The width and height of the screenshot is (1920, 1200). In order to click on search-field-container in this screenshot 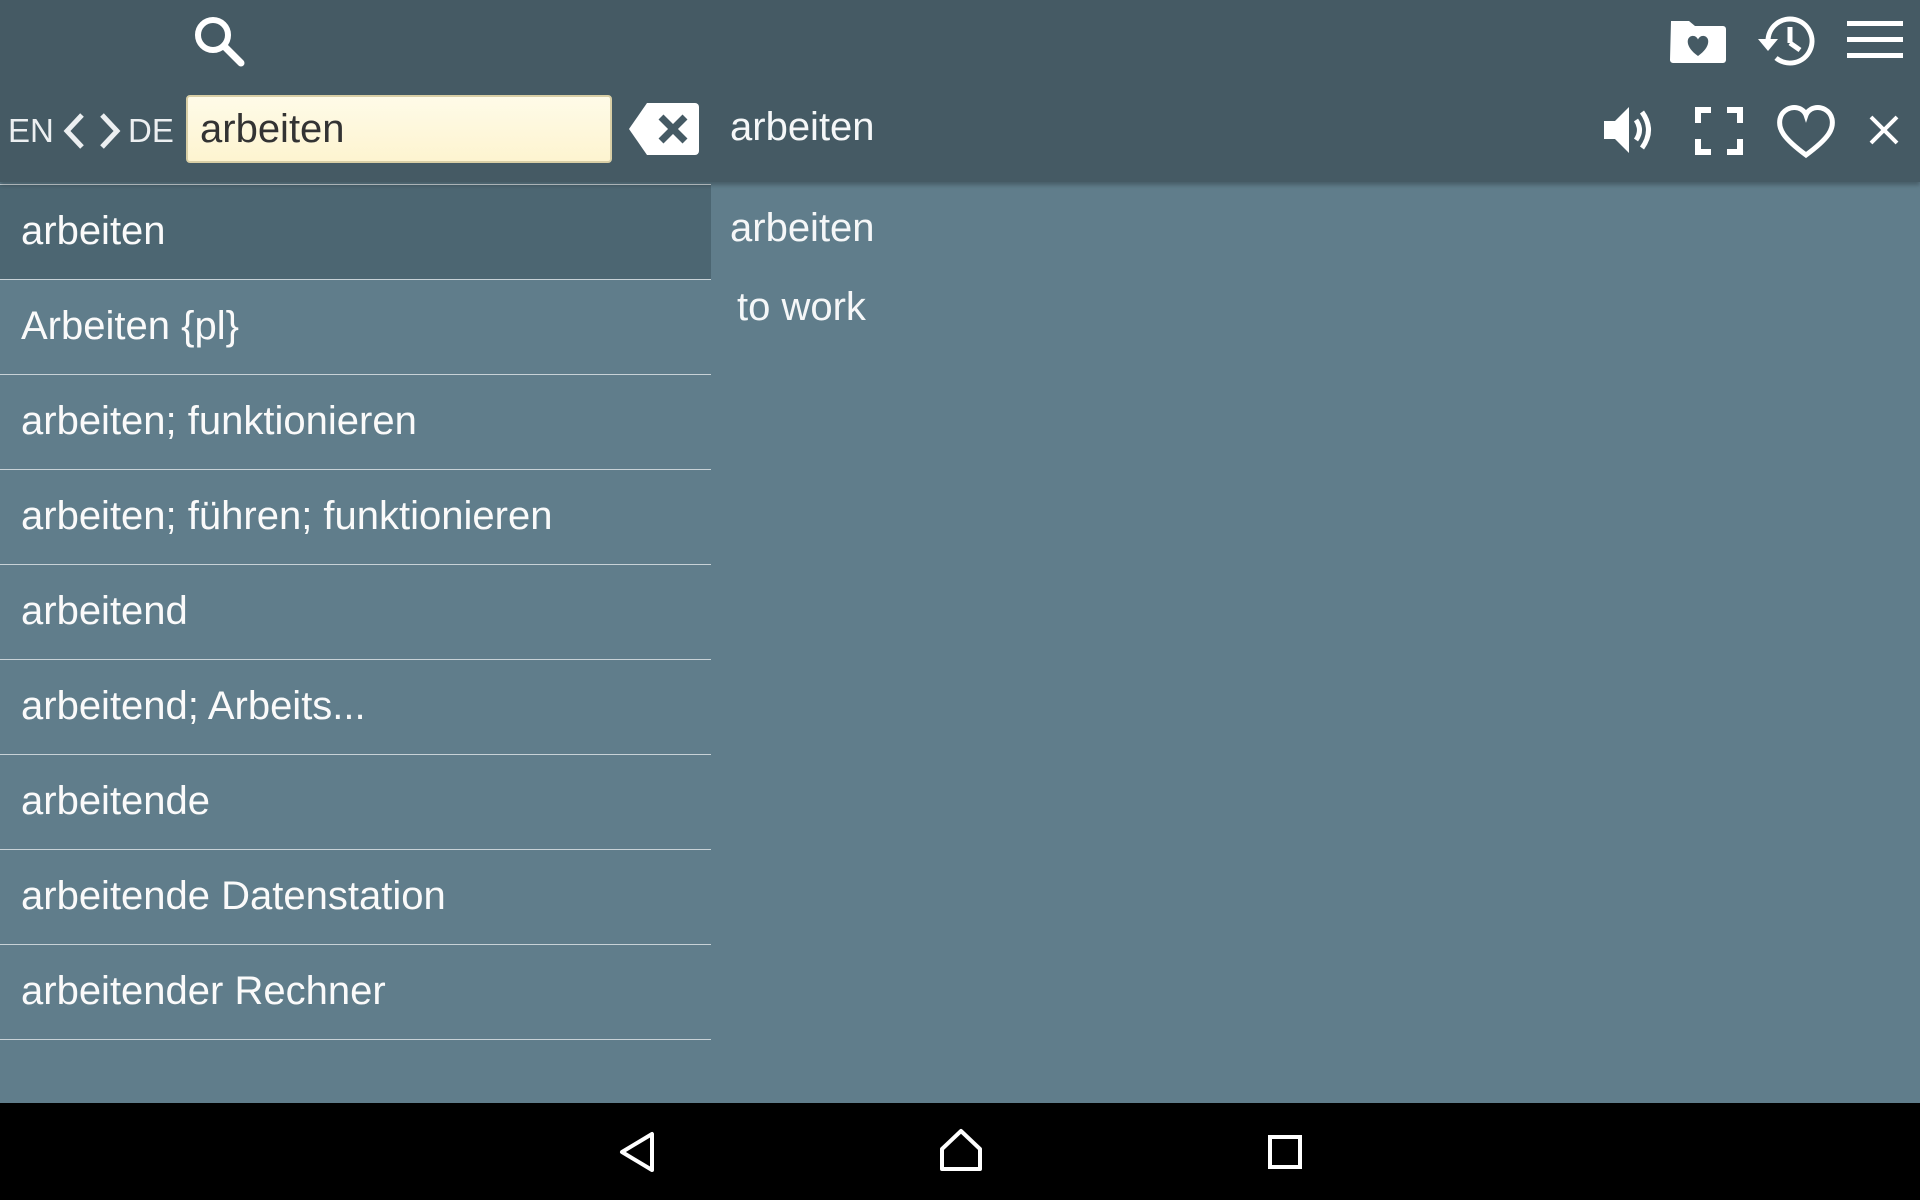, I will do `click(399, 129)`.